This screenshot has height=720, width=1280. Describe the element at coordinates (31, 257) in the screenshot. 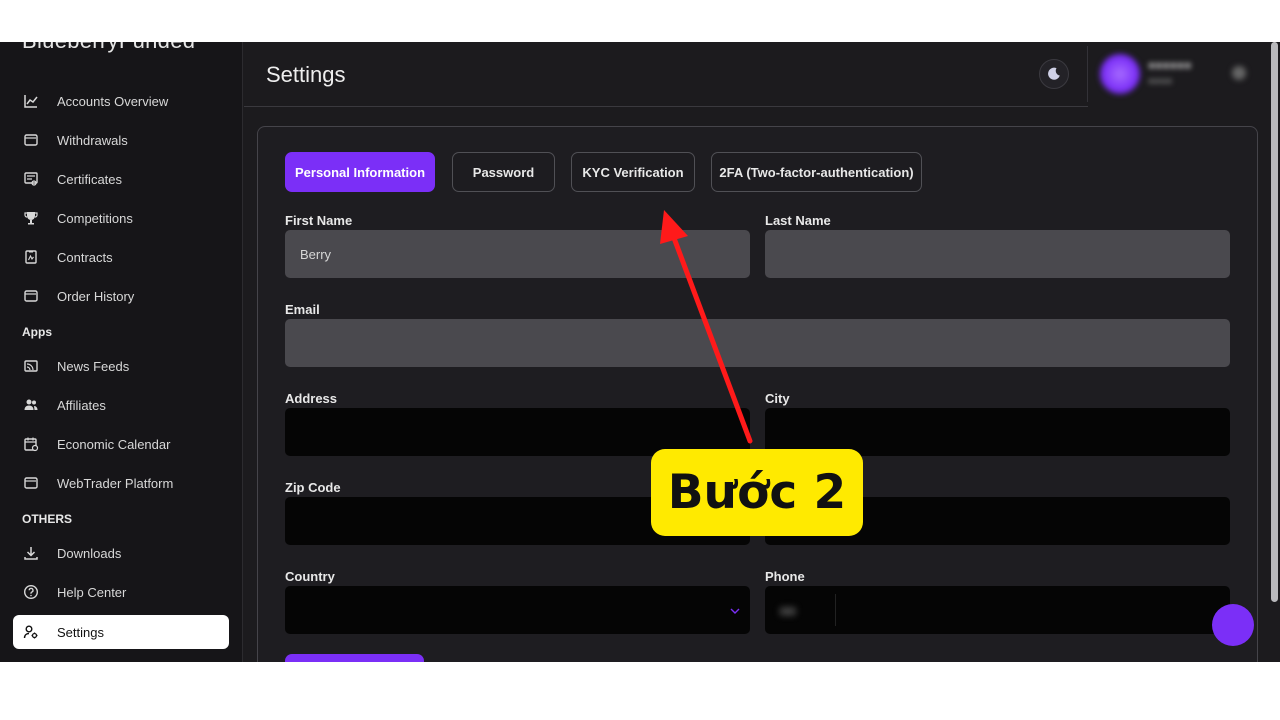

I see `contract-icon` at that location.